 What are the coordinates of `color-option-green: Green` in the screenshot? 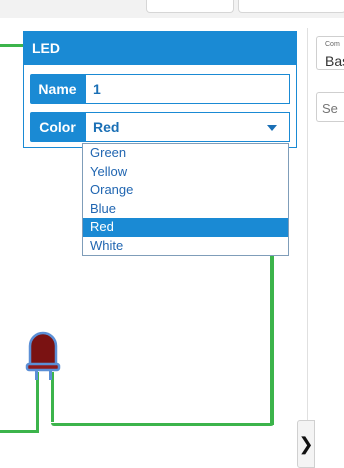 It's located at (185, 153).